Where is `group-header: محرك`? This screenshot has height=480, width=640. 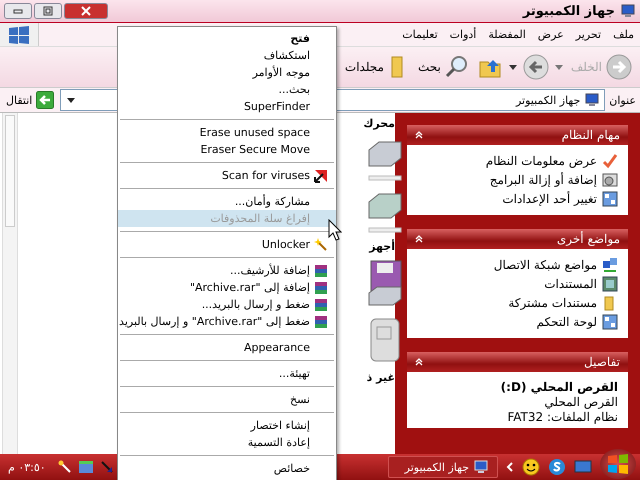 group-header: محرك is located at coordinates (379, 123).